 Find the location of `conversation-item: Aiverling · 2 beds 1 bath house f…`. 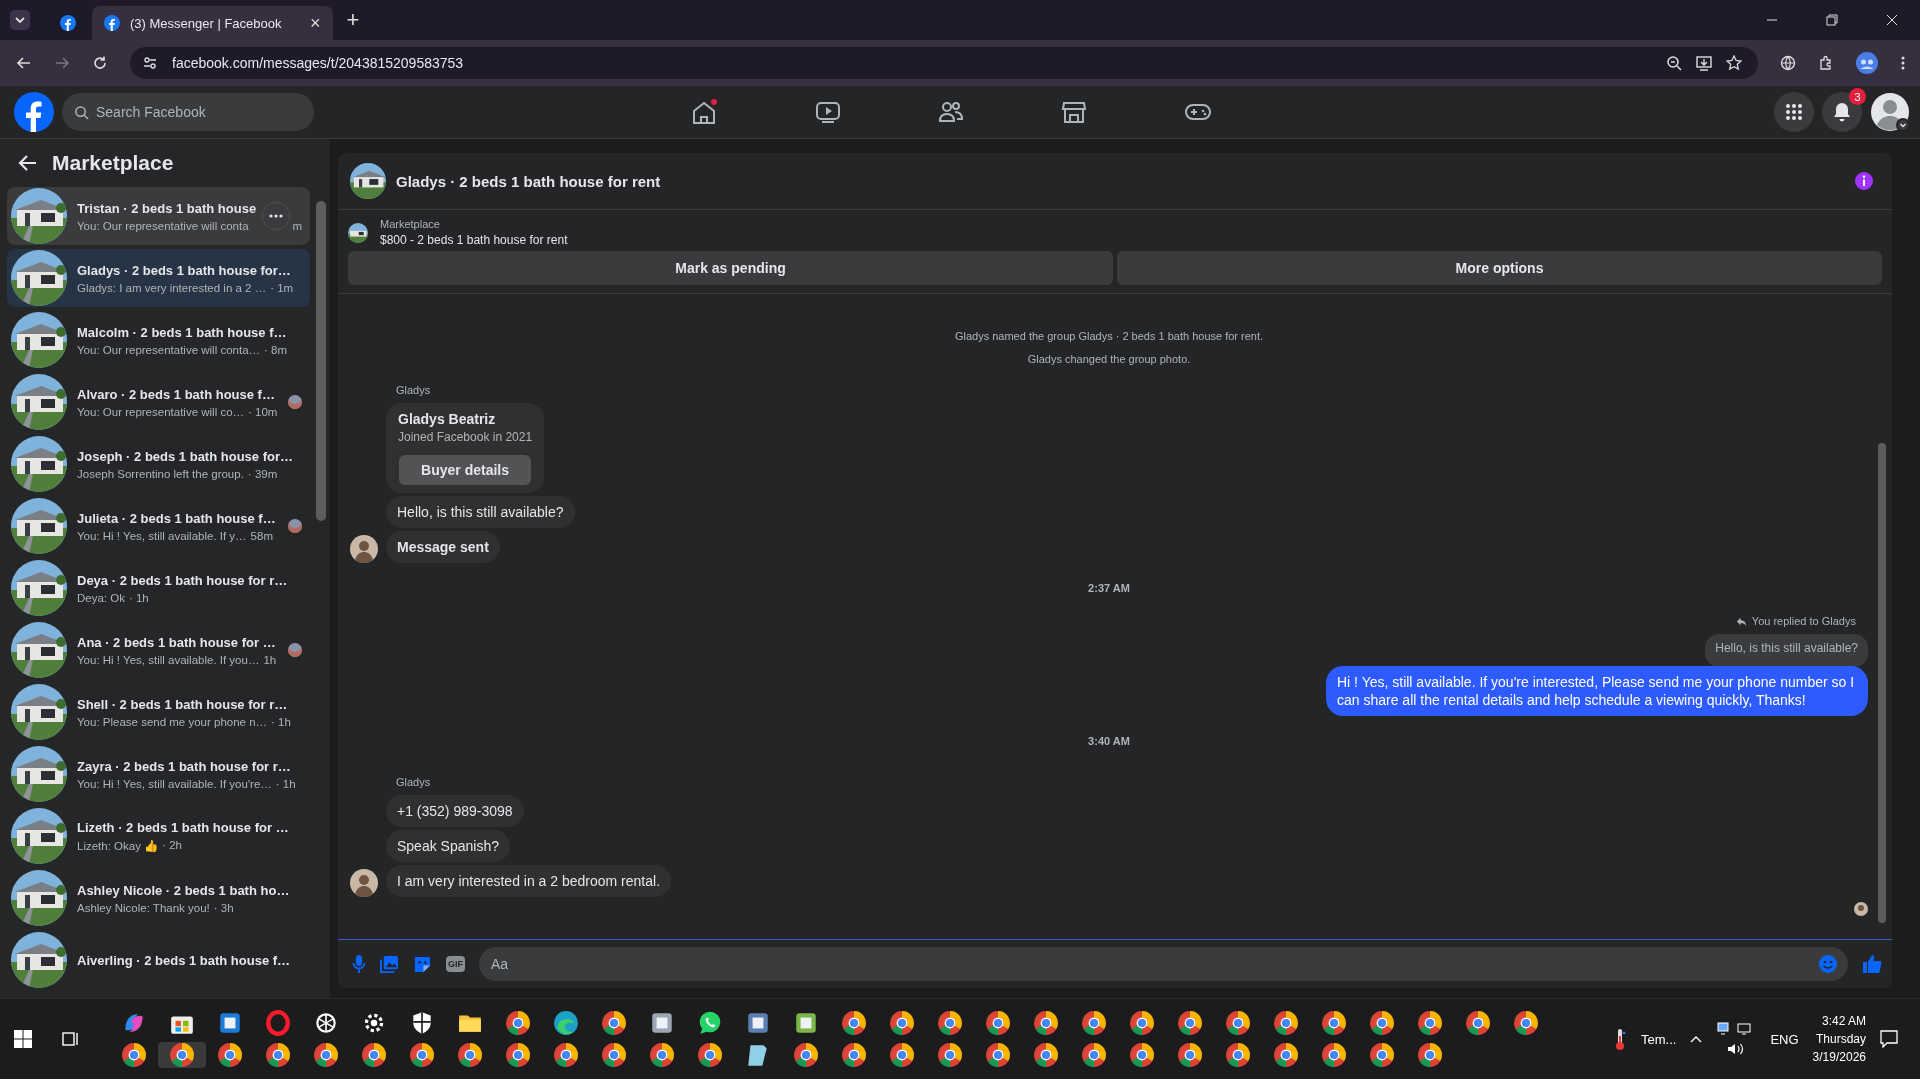

conversation-item: Aiverling · 2 beds 1 bath house f… is located at coordinates (158, 960).